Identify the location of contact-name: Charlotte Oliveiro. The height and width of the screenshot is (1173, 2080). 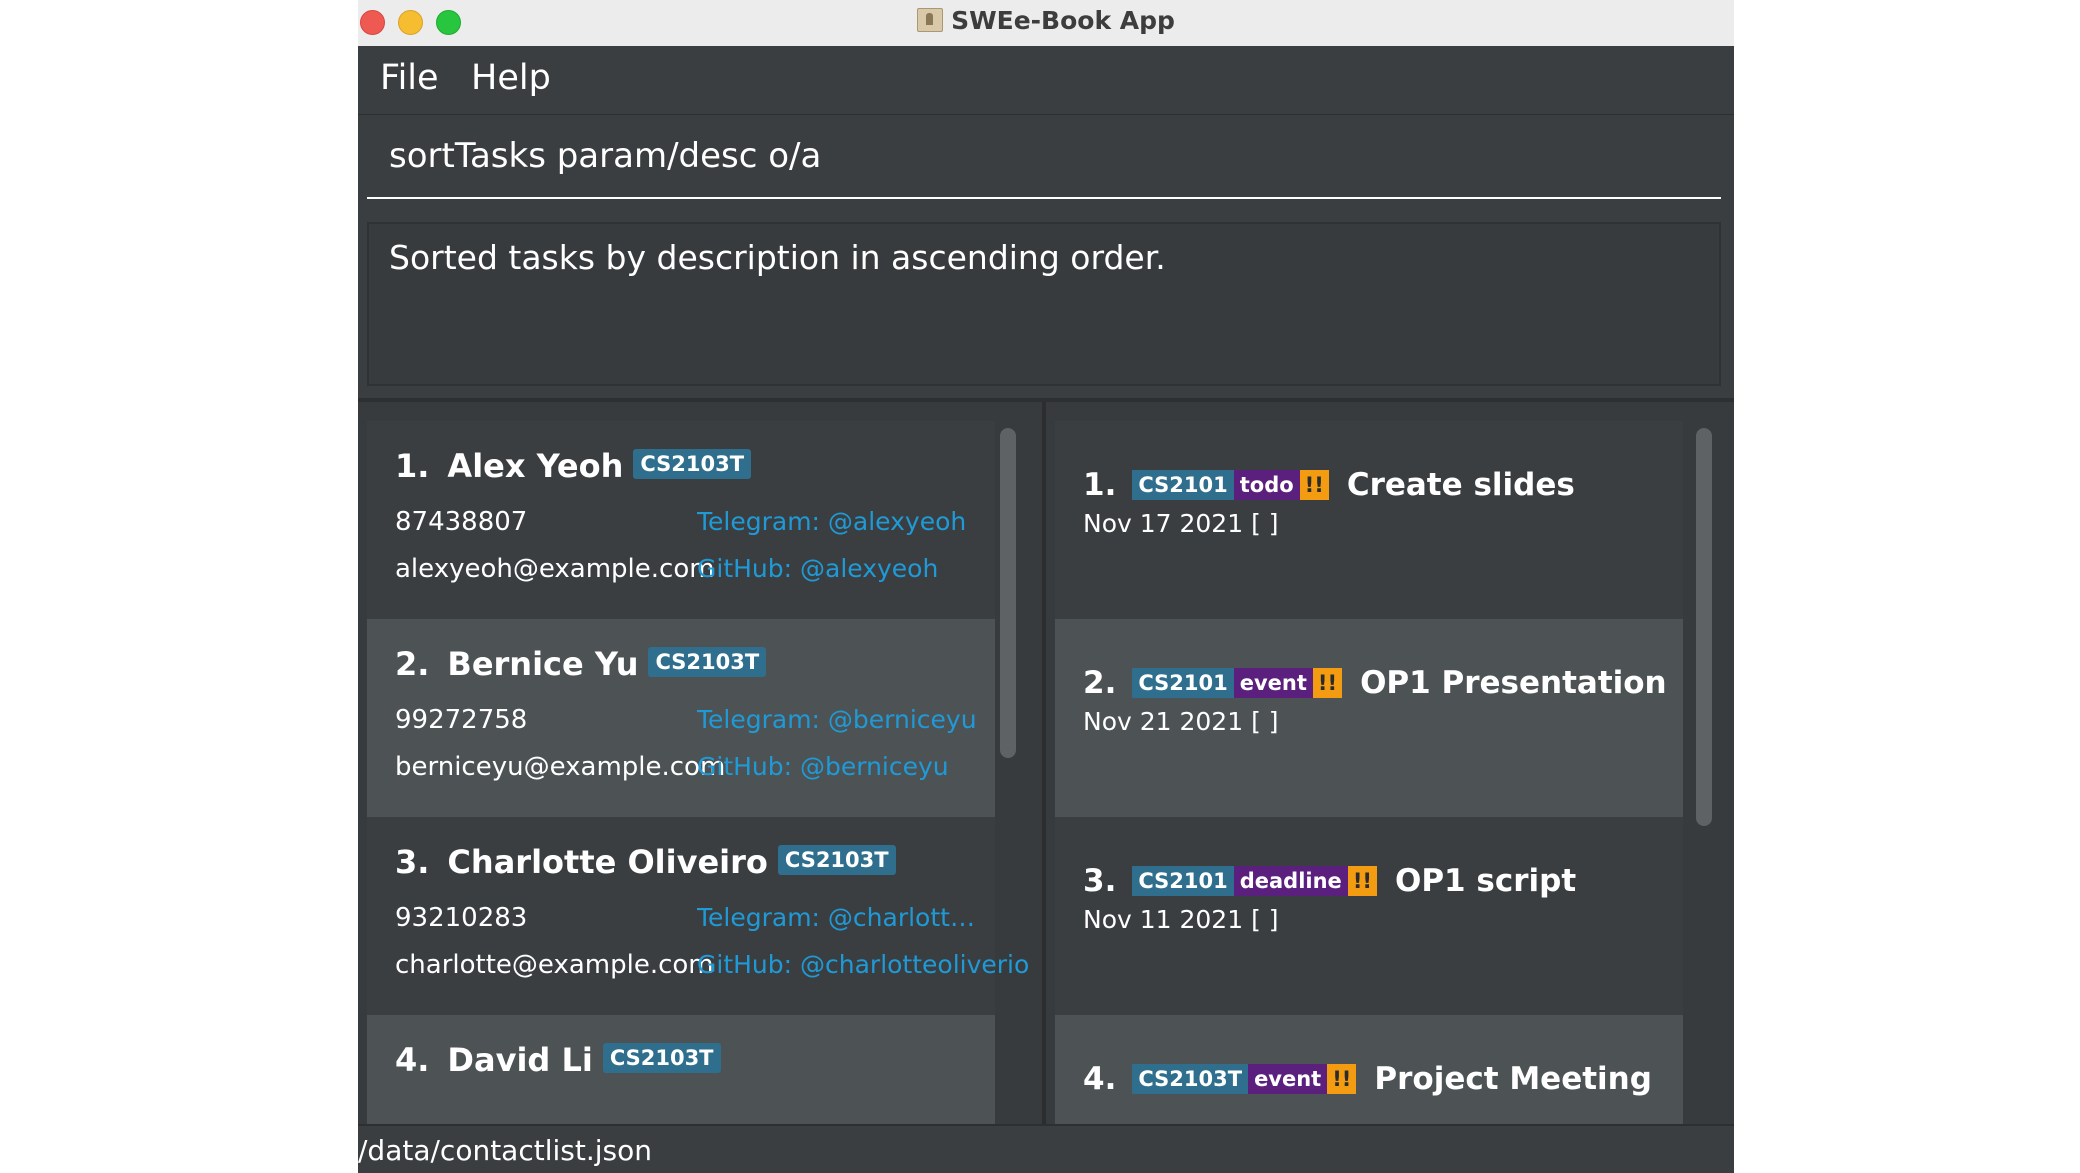
(607, 862).